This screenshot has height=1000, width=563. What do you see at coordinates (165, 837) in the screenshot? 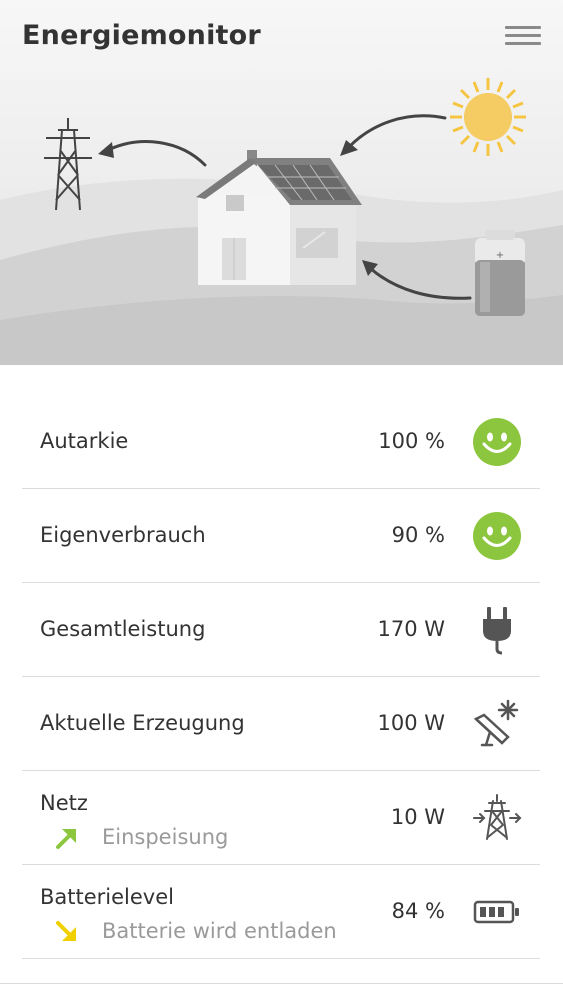
I see `row-sublabel: Einspeisung` at bounding box center [165, 837].